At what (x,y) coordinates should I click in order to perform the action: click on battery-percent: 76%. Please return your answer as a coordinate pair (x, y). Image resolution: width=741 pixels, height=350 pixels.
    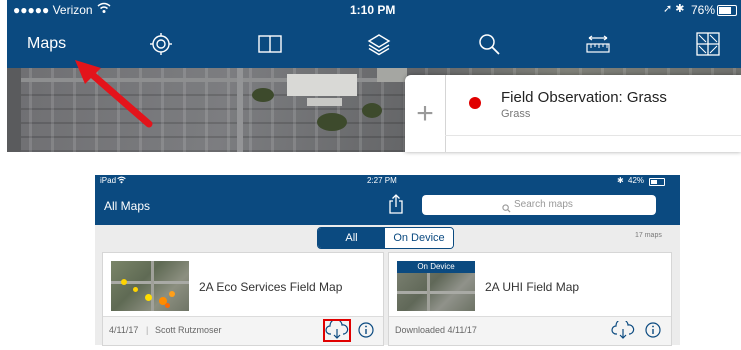
    Looking at the image, I should click on (703, 10).